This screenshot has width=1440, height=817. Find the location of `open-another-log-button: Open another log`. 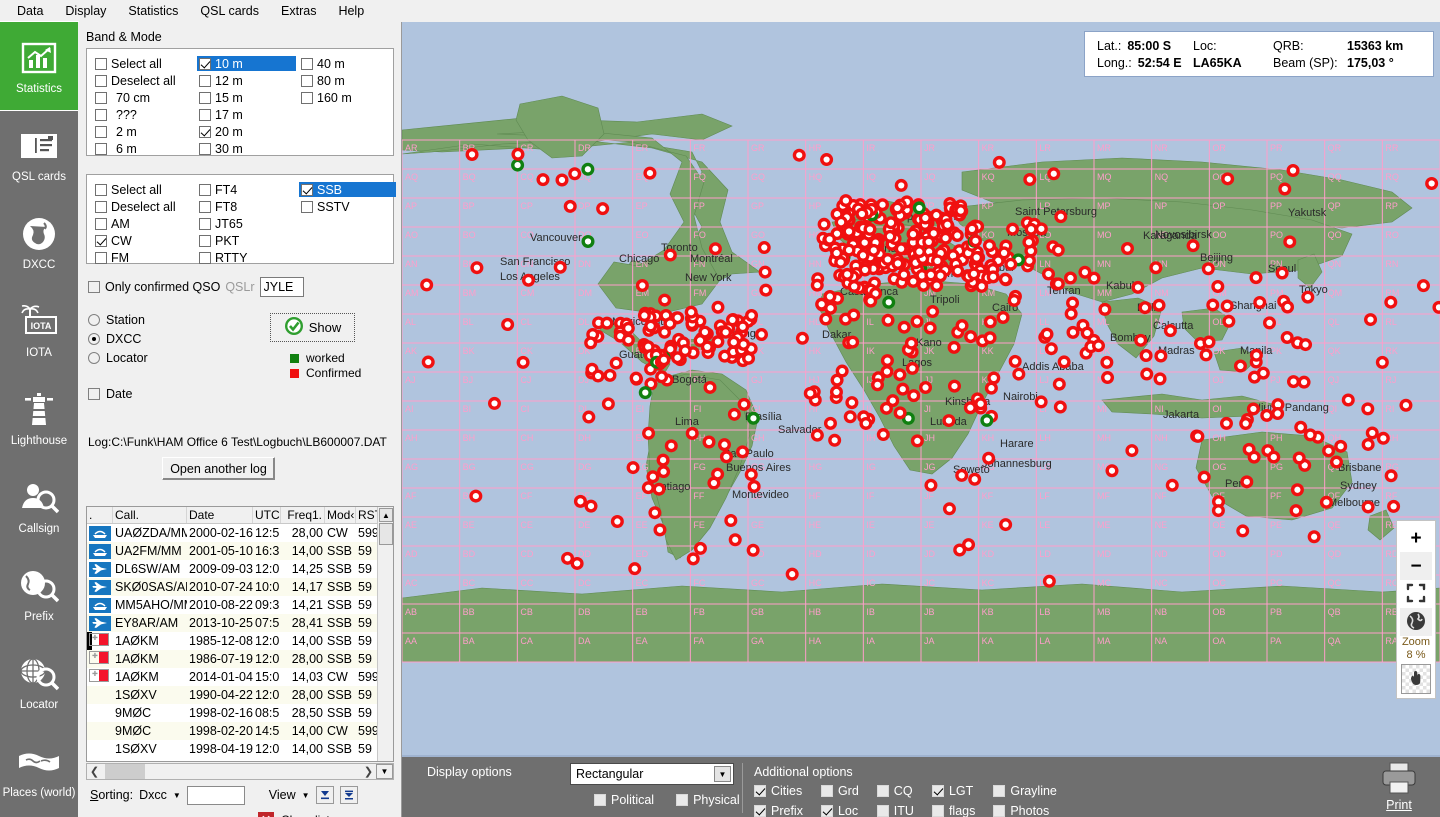

open-another-log-button: Open another log is located at coordinates (218, 468).